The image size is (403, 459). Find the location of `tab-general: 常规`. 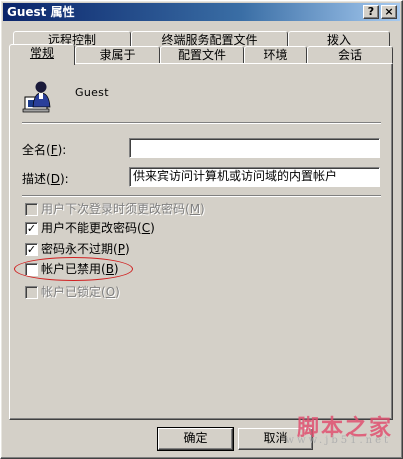

tab-general: 常规 is located at coordinates (42, 54).